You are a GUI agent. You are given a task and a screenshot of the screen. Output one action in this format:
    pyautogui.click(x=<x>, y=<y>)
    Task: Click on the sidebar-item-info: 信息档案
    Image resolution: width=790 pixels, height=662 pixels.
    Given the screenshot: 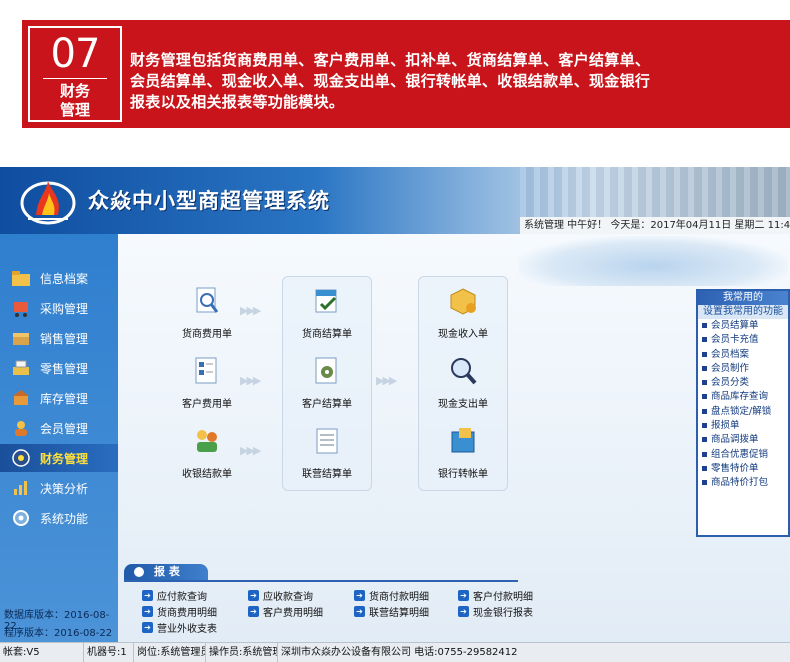 What is the action you would take?
    pyautogui.click(x=59, y=278)
    